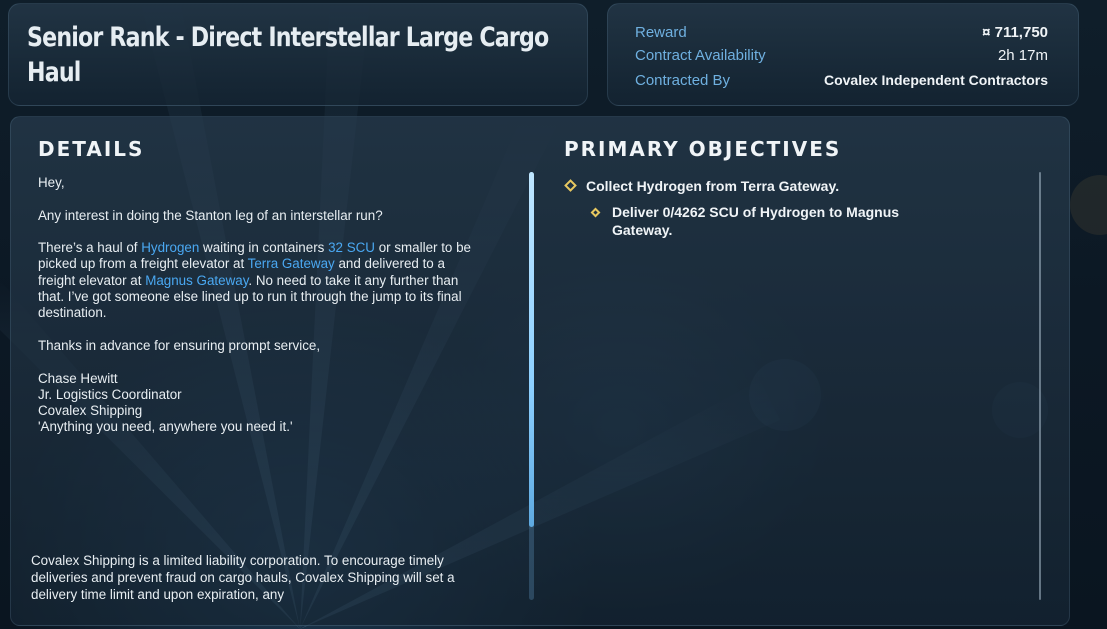  What do you see at coordinates (78, 378) in the screenshot?
I see `signature-name: Chase Hewitt` at bounding box center [78, 378].